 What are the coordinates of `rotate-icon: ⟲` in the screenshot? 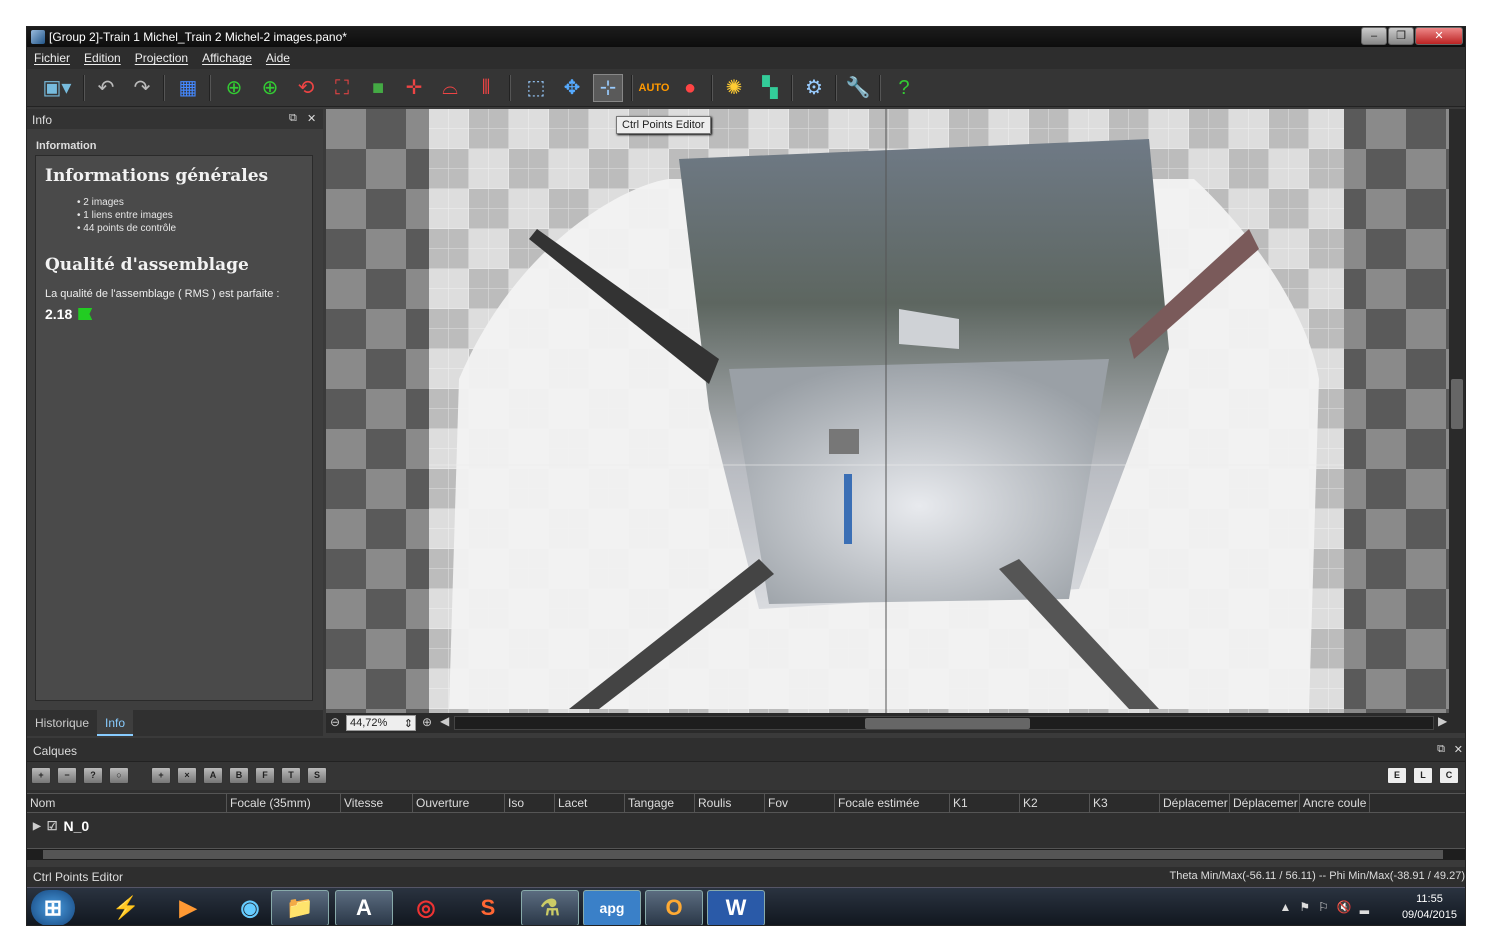 It's located at (306, 88).